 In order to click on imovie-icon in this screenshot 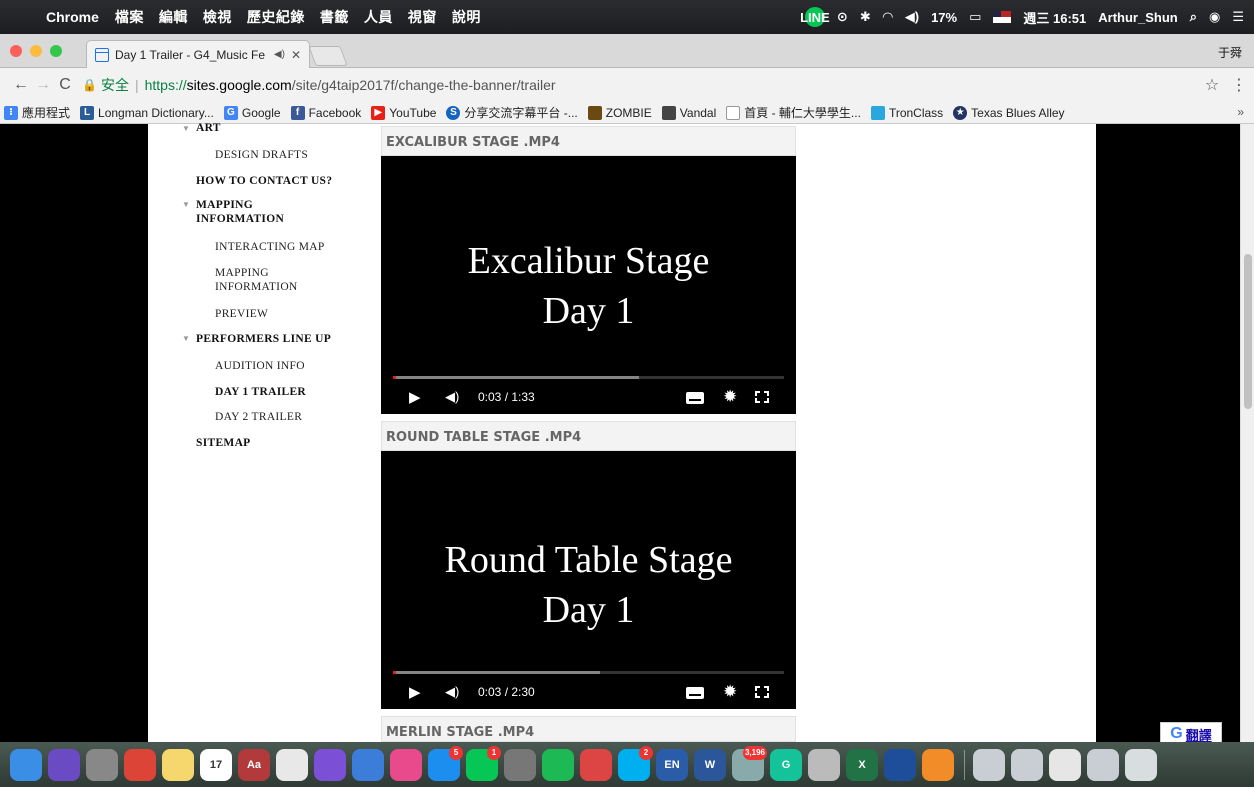, I will do `click(330, 764)`.